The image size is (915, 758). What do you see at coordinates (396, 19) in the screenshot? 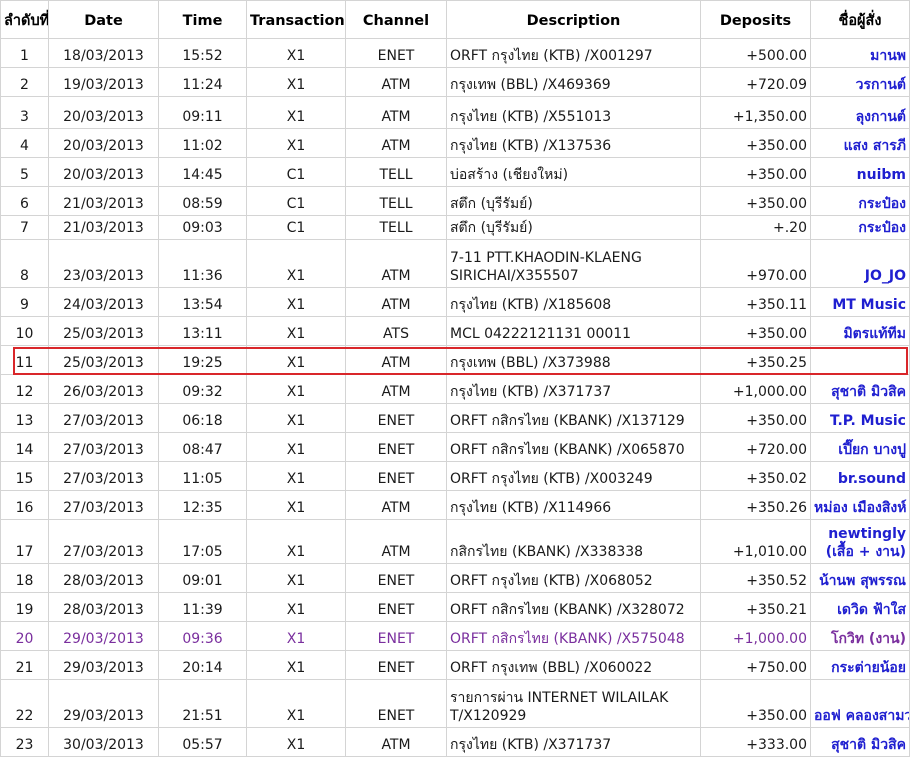
I see `header-cell-channel: Channel` at bounding box center [396, 19].